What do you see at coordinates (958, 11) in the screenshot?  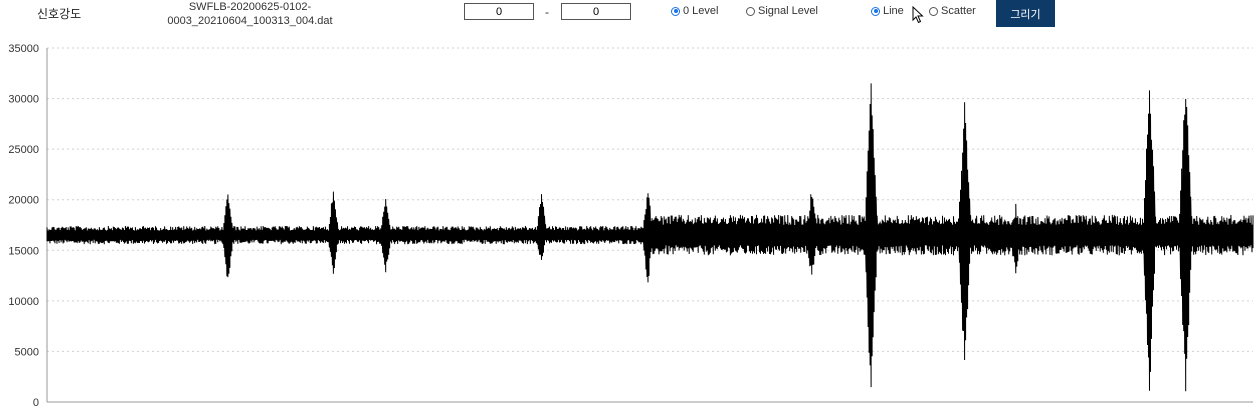 I see `scatter-label: Scatter` at bounding box center [958, 11].